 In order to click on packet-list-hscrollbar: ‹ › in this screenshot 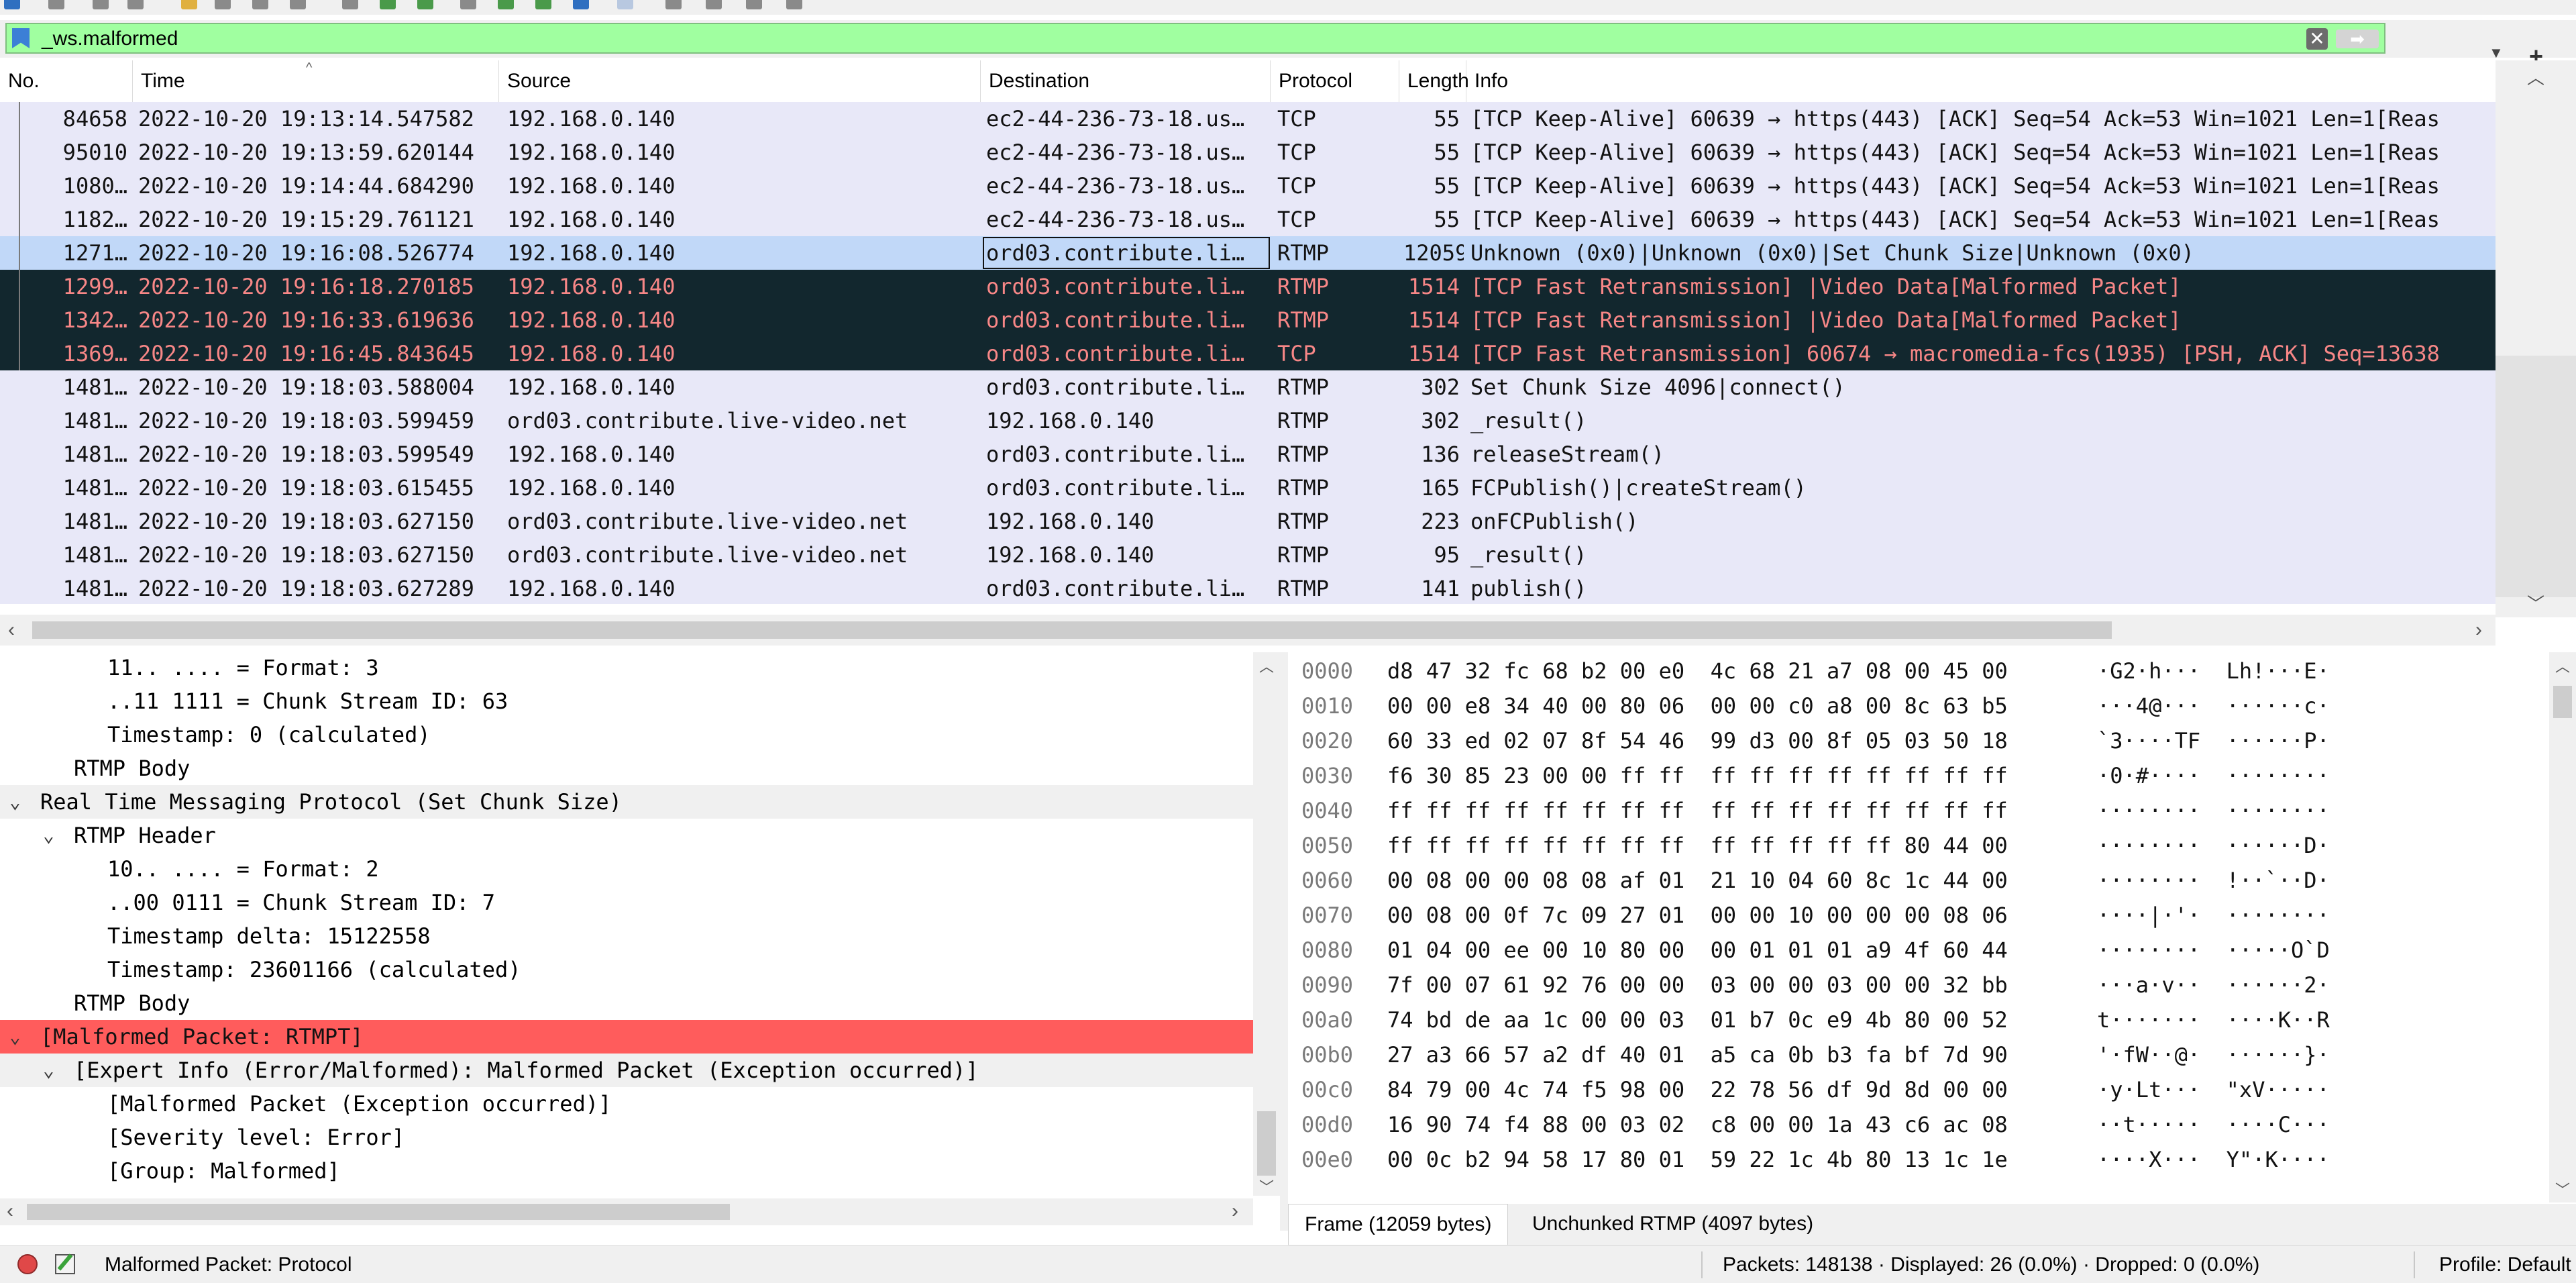, I will do `click(1248, 630)`.